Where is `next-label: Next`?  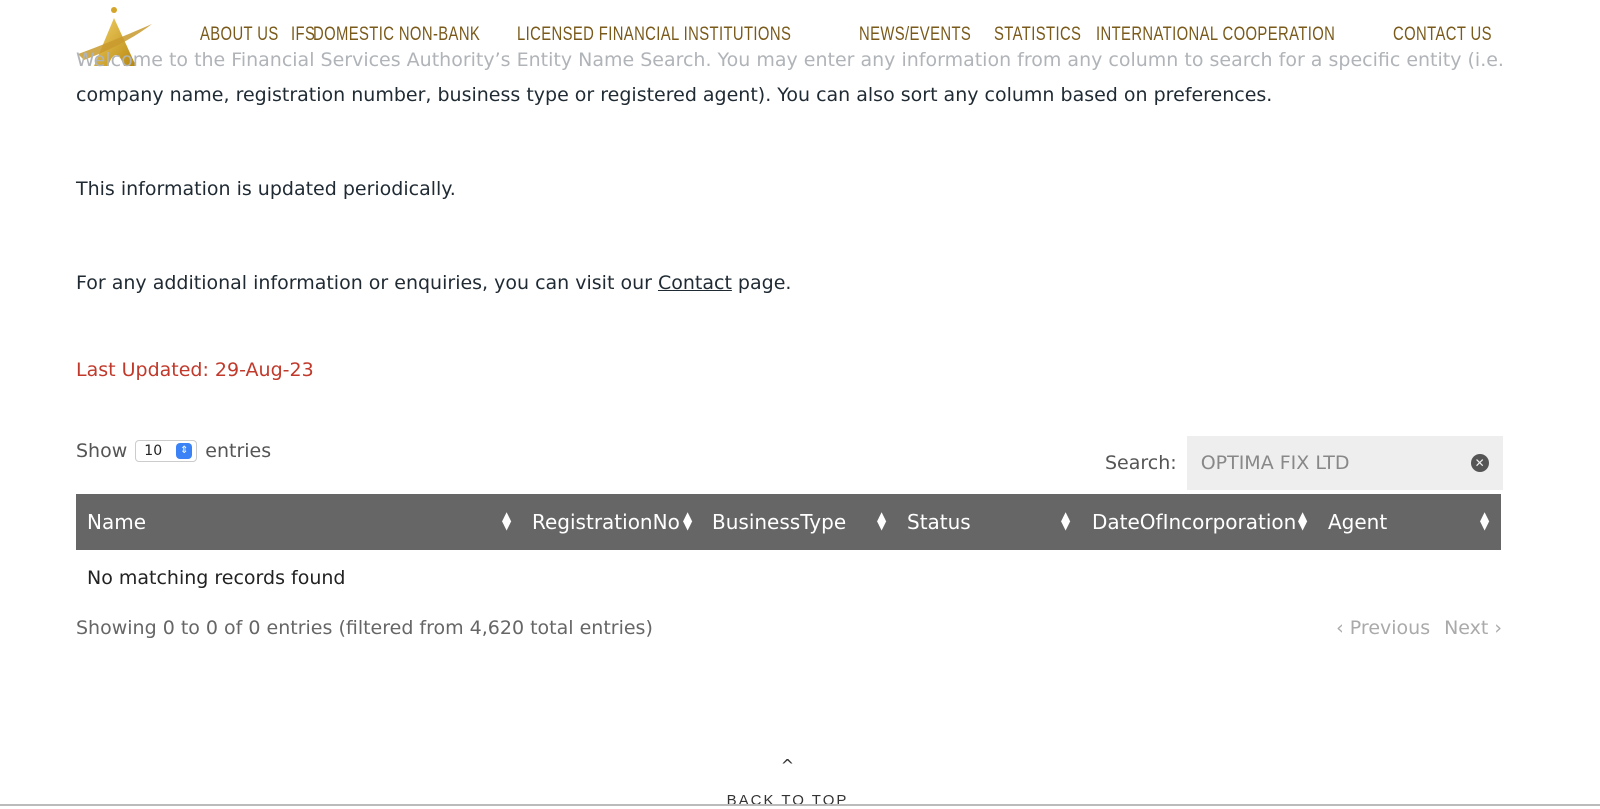 next-label: Next is located at coordinates (1466, 628).